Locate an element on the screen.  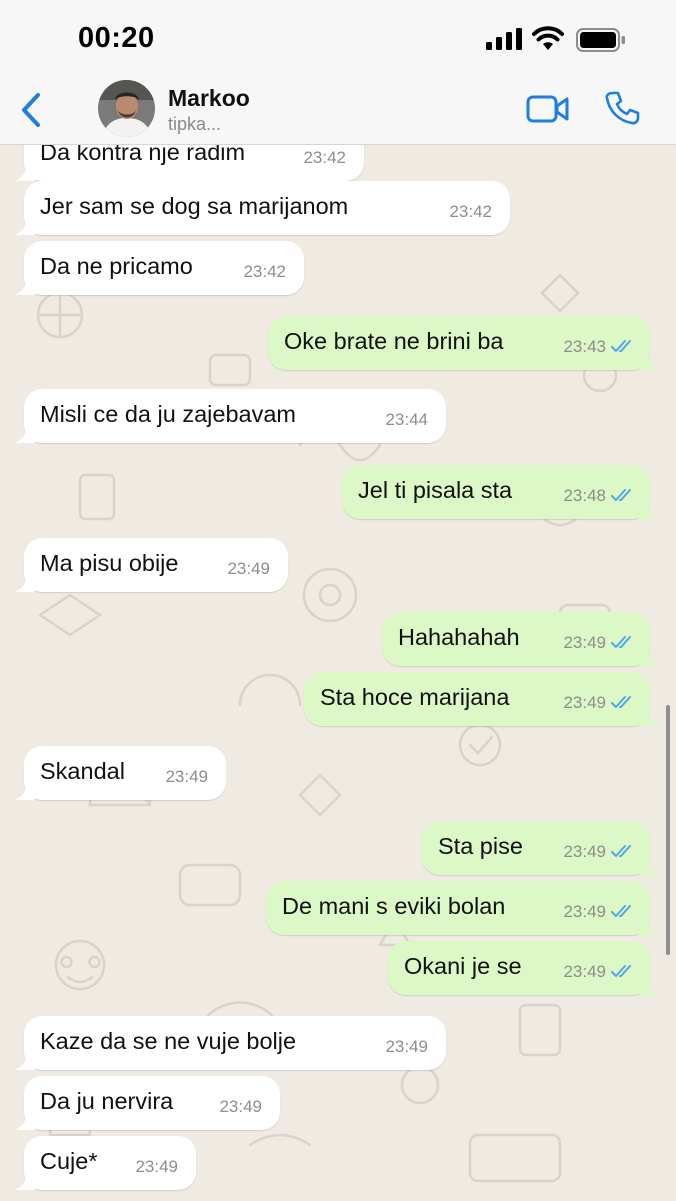
message-timestamp: 23:48 is located at coordinates (584, 495).